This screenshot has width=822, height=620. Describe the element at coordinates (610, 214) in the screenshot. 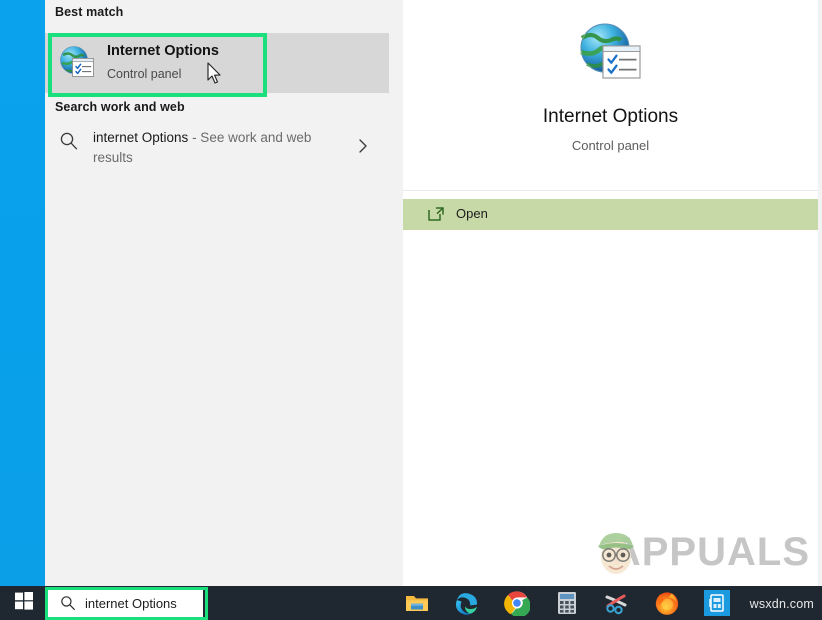

I see `preview-action-open: Open` at that location.